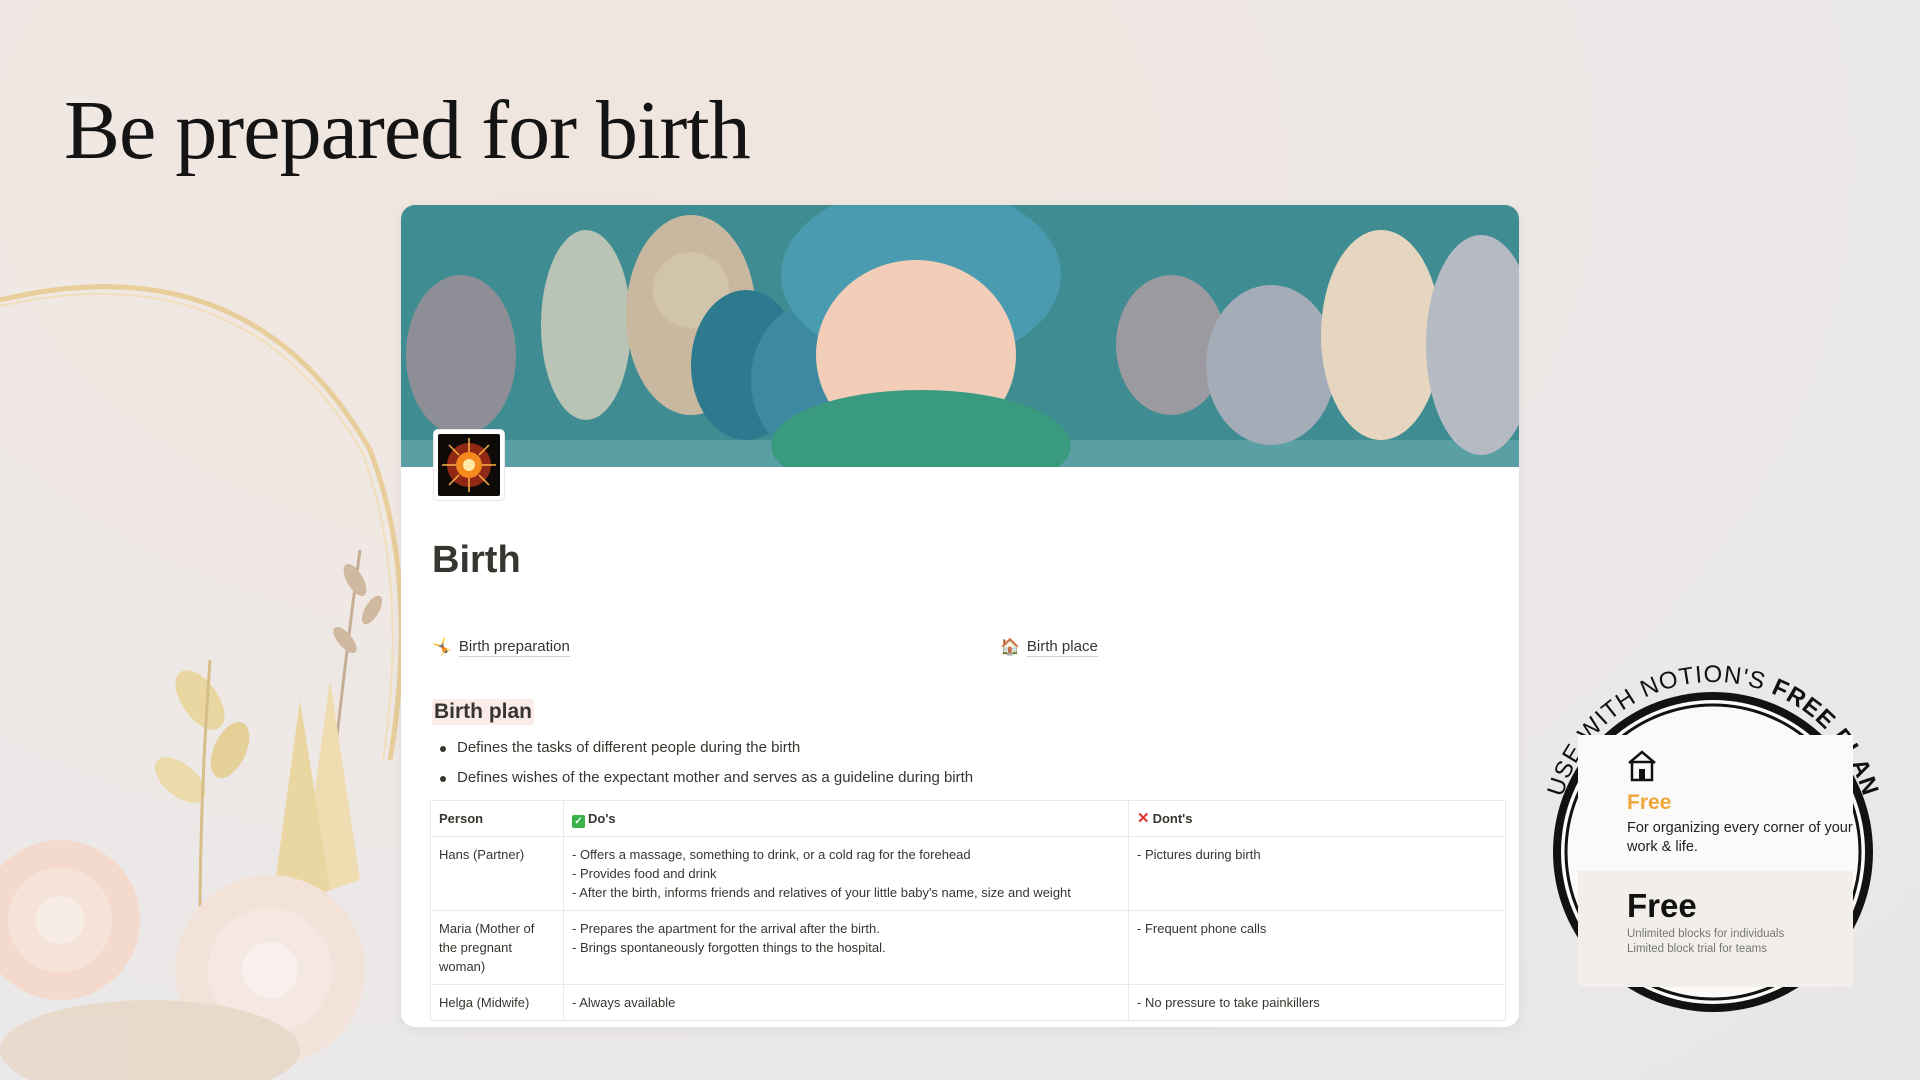 The width and height of the screenshot is (1920, 1080). Describe the element at coordinates (407, 130) in the screenshot. I see `headline: Be prepared for birth` at that location.